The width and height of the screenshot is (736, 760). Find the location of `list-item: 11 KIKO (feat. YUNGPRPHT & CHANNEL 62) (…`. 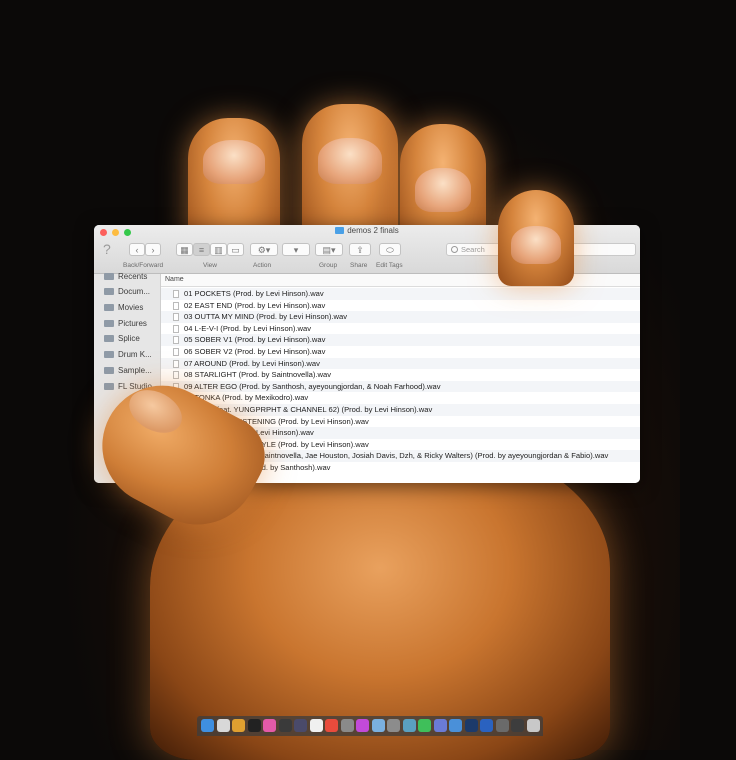

list-item: 11 KIKO (feat. YUNGPRPHT & CHANNEL 62) (… is located at coordinates (400, 410).